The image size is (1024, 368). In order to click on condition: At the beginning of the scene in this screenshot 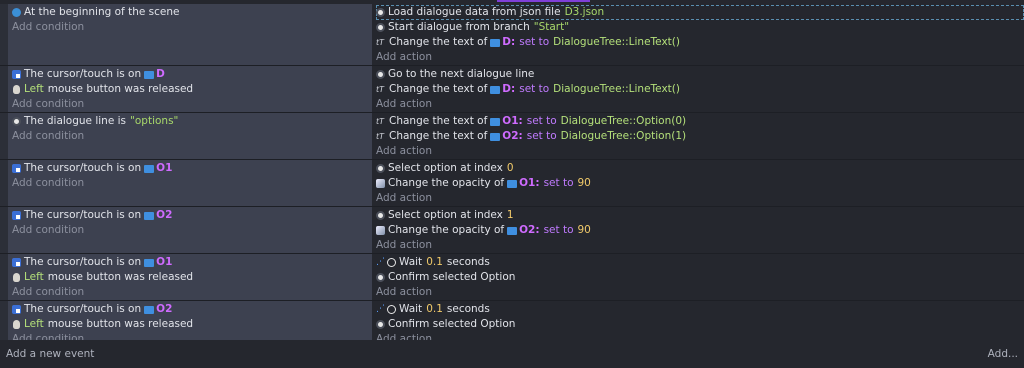, I will do `click(192, 12)`.